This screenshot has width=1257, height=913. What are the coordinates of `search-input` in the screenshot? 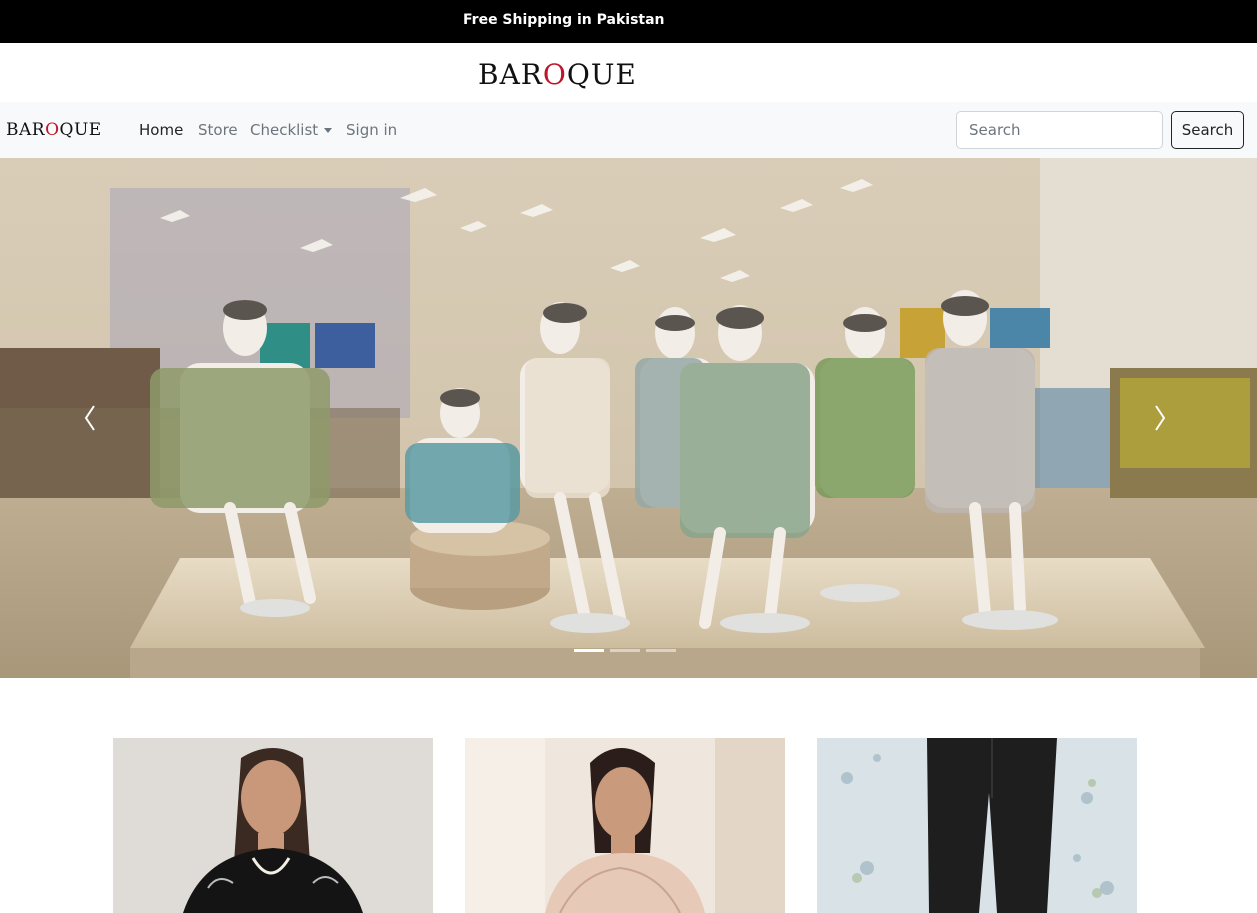 It's located at (1059, 130).